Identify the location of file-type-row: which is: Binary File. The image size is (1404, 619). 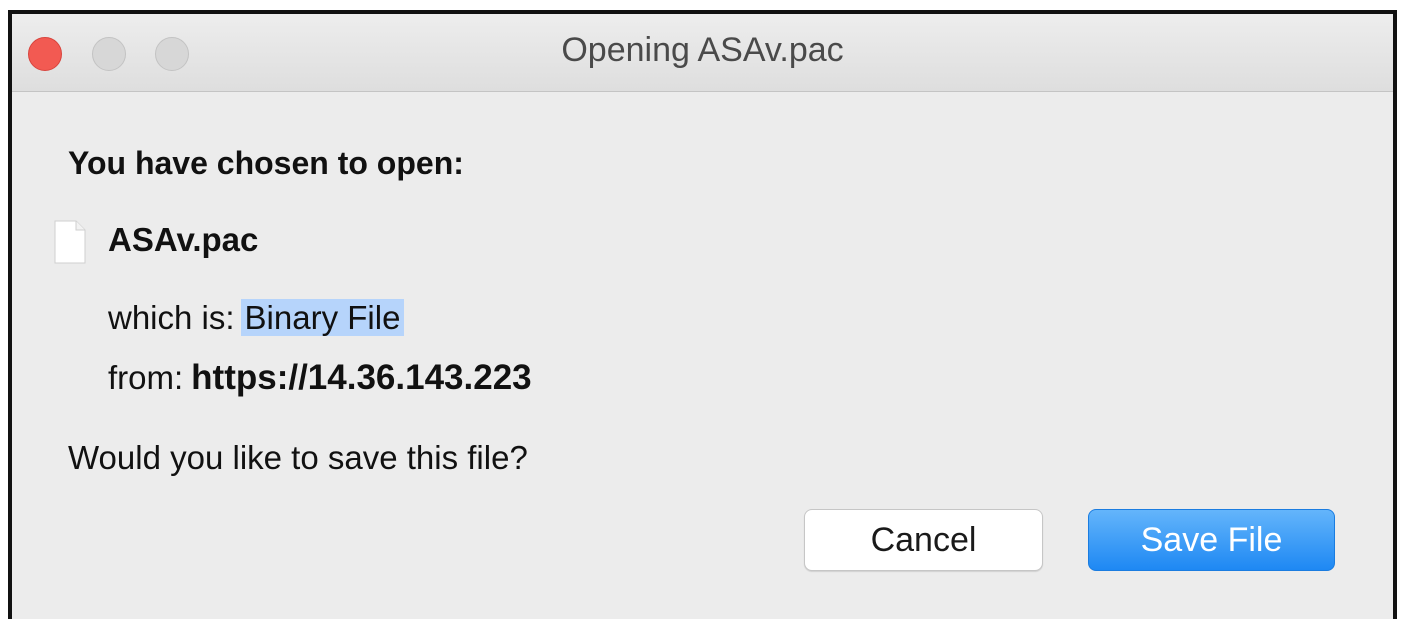
(256, 318).